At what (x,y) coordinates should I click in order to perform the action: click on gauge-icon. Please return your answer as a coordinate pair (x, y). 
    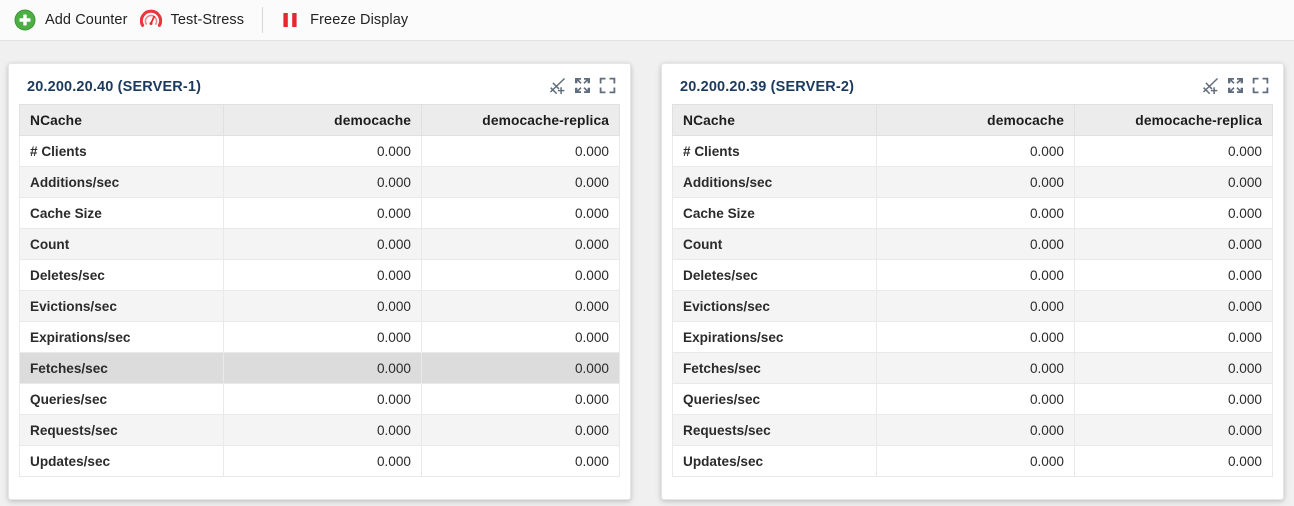
    Looking at the image, I should click on (150, 18).